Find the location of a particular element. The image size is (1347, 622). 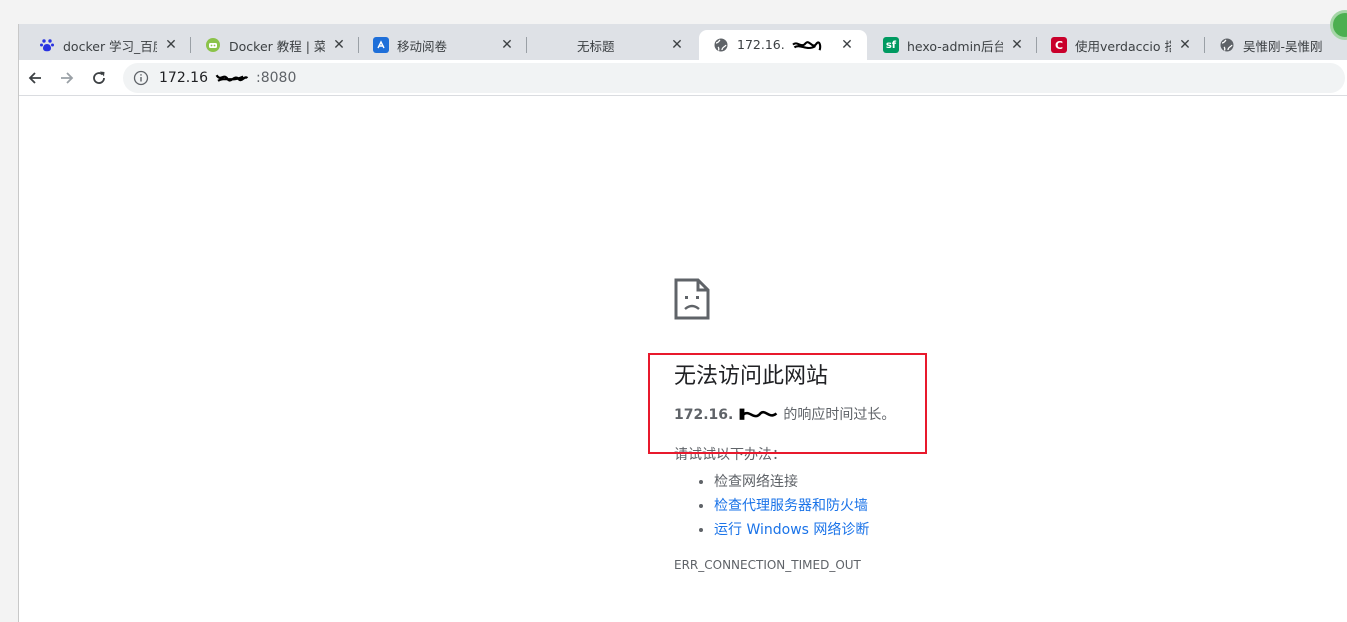

tab-title: hexo-admin后台管 is located at coordinates (955, 46).